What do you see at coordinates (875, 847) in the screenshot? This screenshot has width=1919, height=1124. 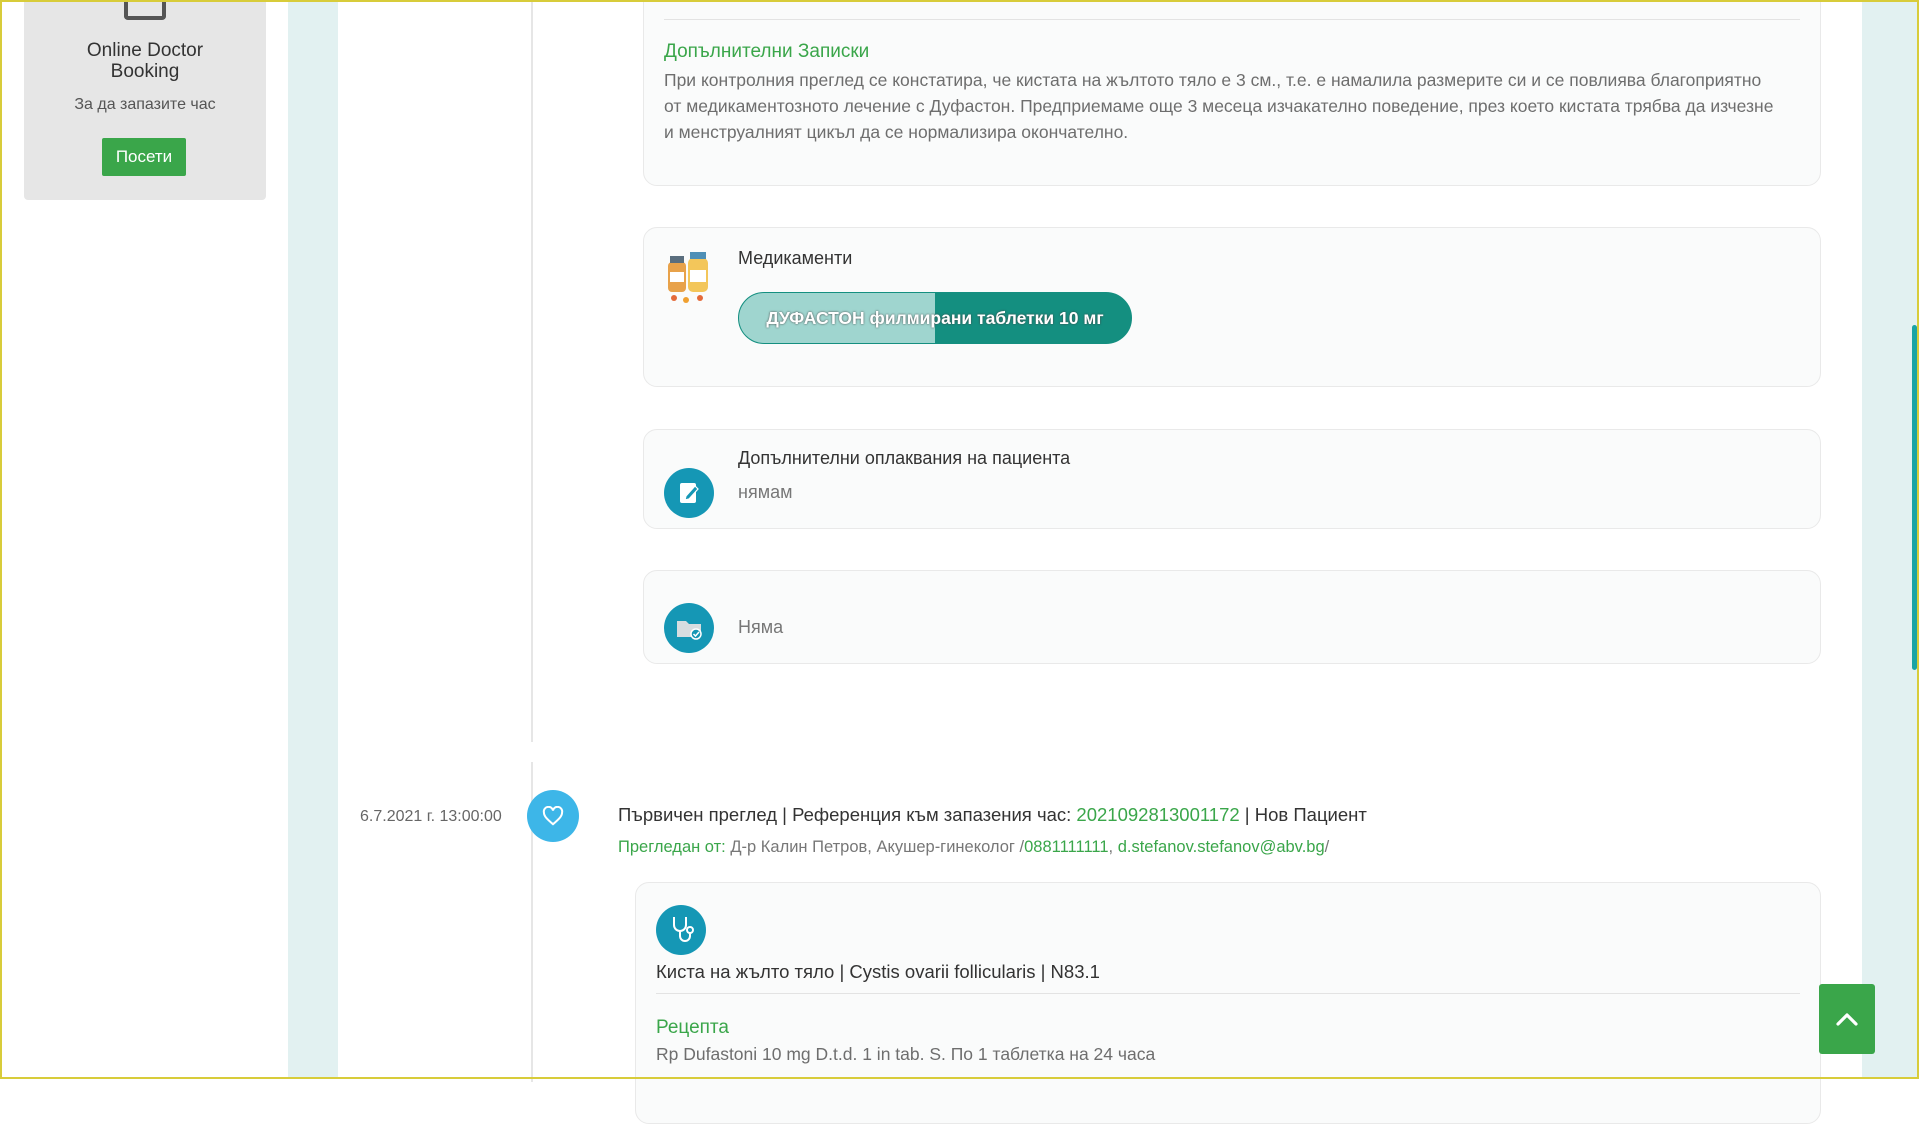 I see `doctor-name: Д-р Калин Петров, Акушер-гинеколог /` at bounding box center [875, 847].